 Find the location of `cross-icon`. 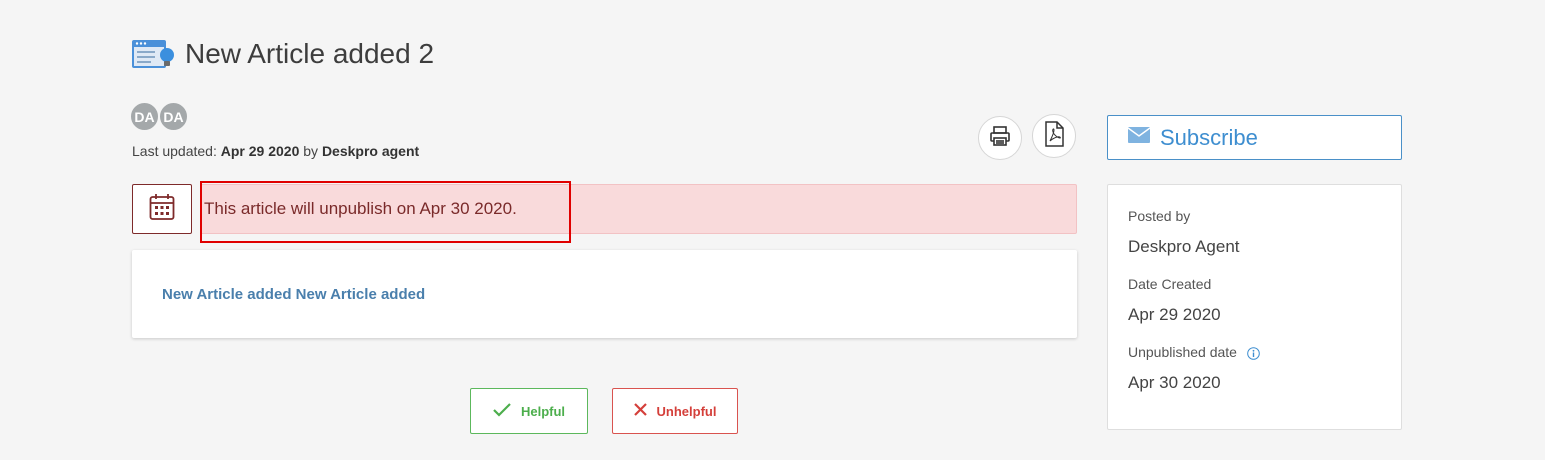

cross-icon is located at coordinates (645, 411).